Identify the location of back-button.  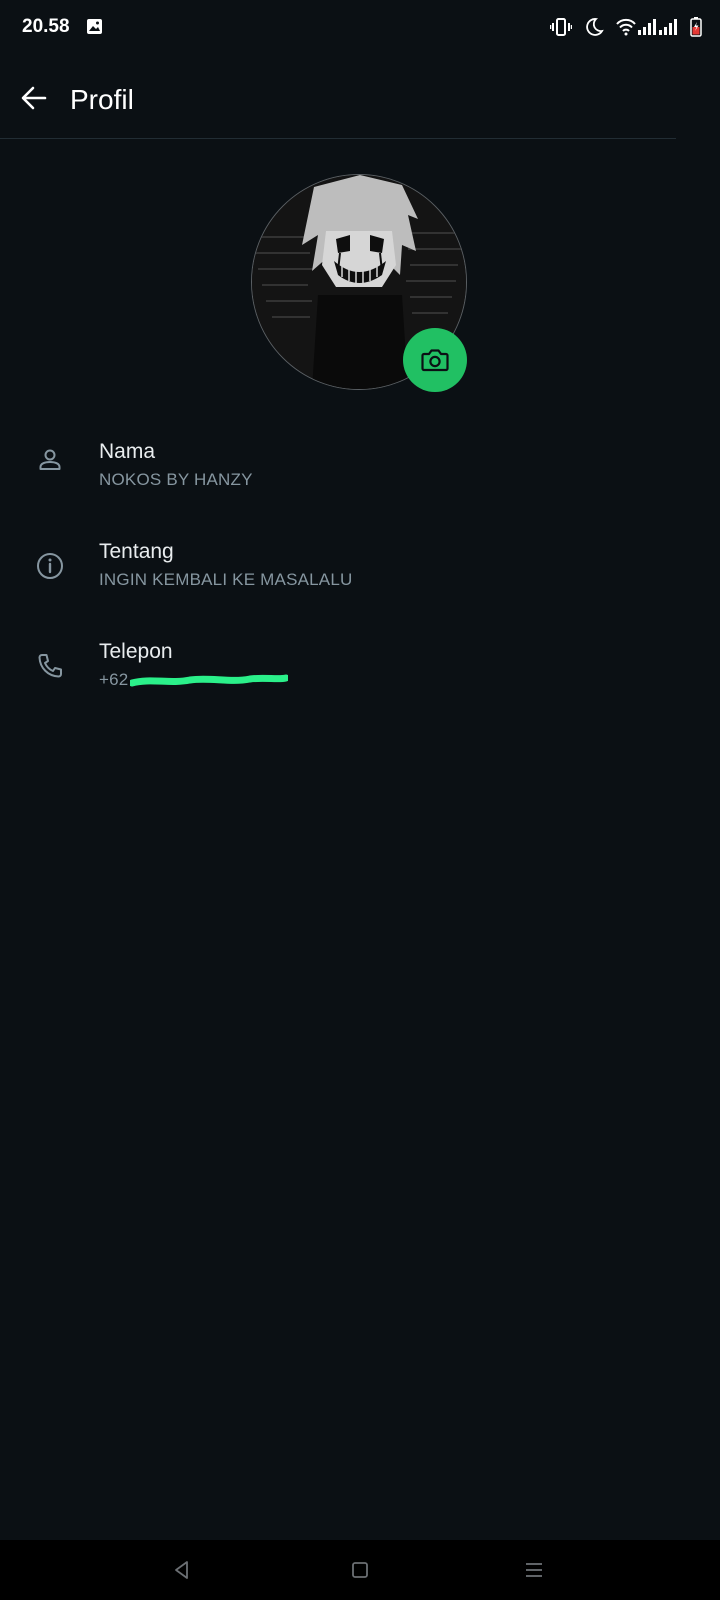
(34, 98).